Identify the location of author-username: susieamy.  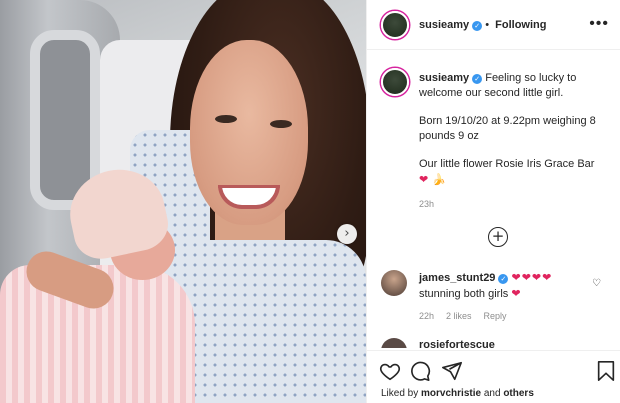
(444, 25).